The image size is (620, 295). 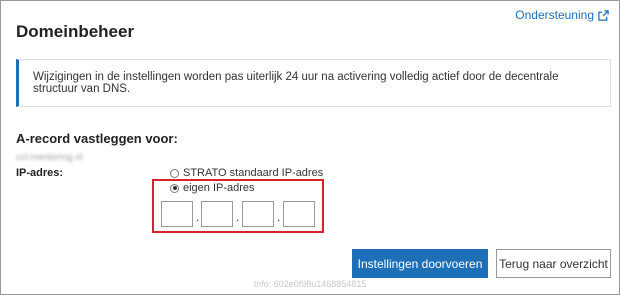 What do you see at coordinates (554, 15) in the screenshot?
I see `support-label: Ondersteuning` at bounding box center [554, 15].